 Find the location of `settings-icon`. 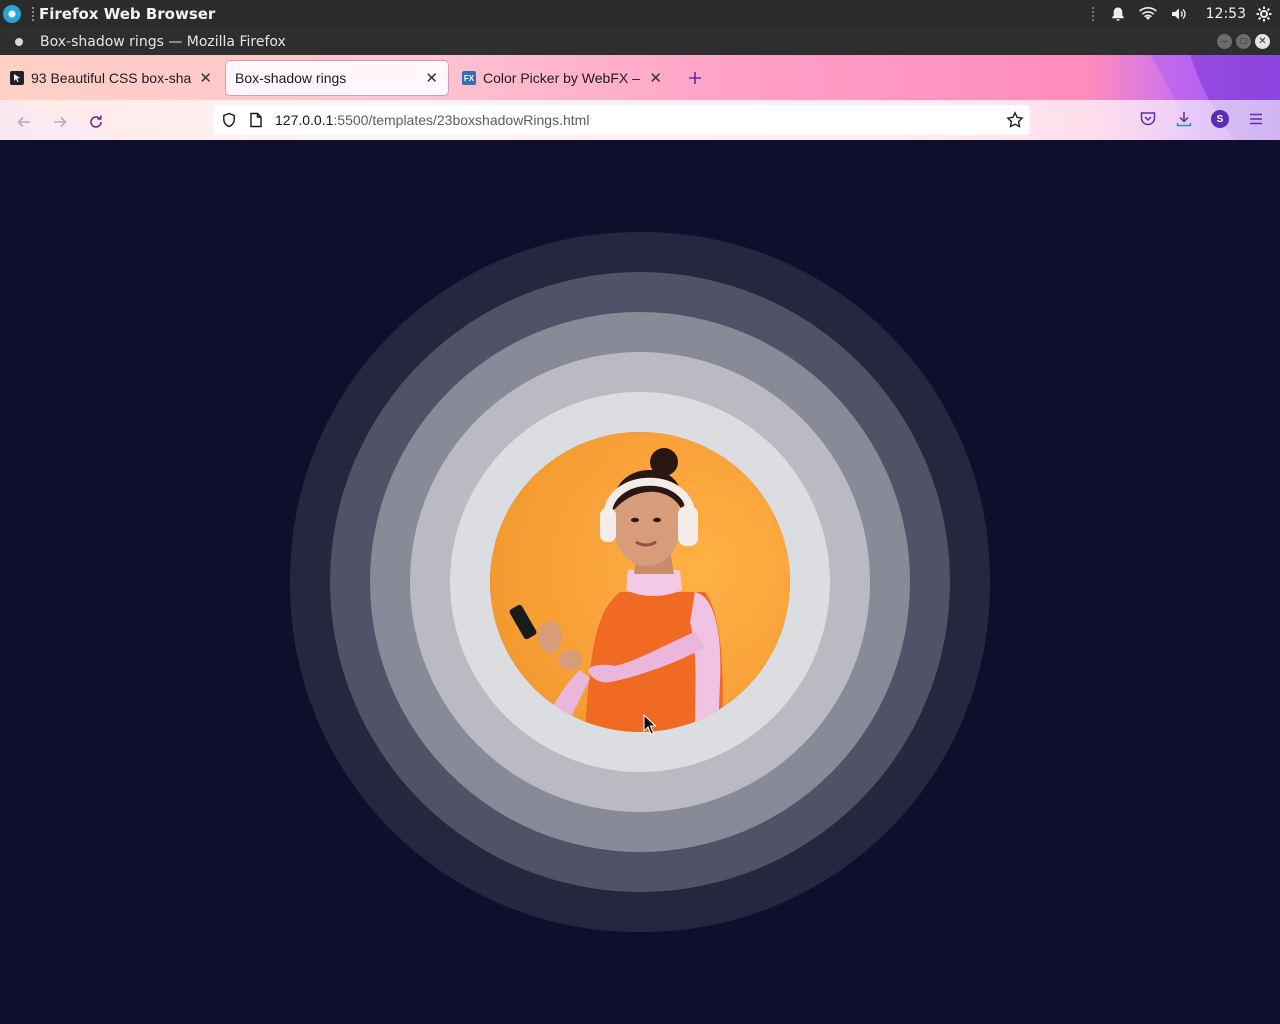

settings-icon is located at coordinates (1264, 14).